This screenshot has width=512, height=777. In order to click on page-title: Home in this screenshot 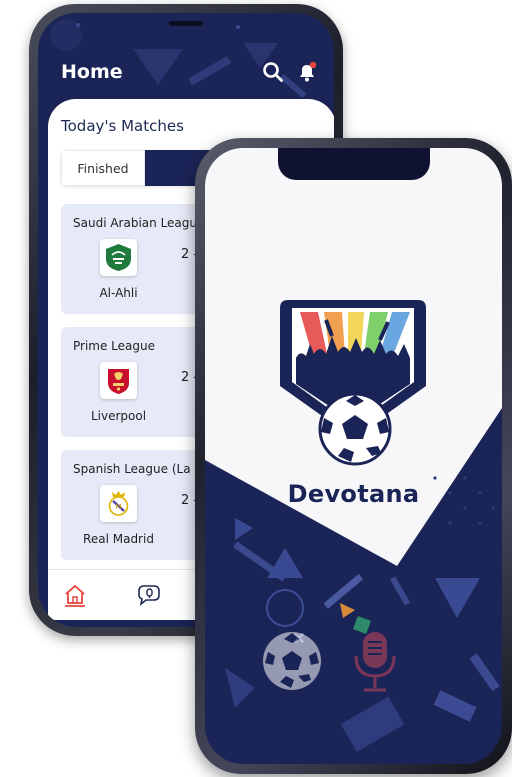, I will do `click(92, 72)`.